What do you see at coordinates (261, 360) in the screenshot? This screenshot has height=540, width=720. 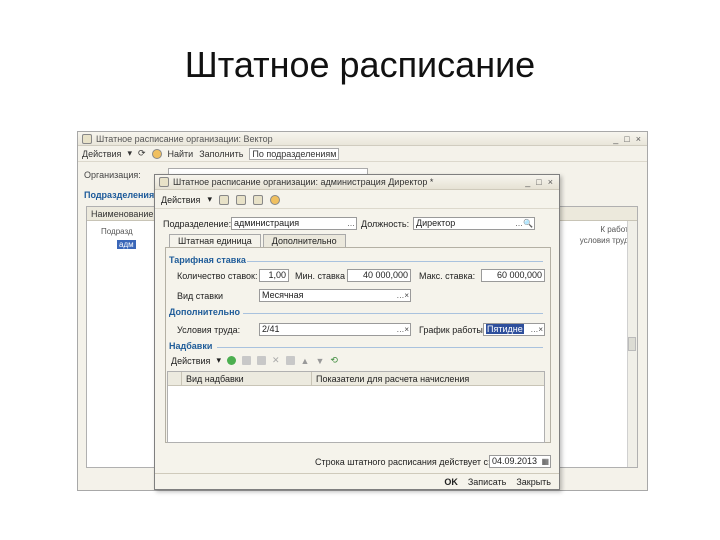 I see `edit-icon` at bounding box center [261, 360].